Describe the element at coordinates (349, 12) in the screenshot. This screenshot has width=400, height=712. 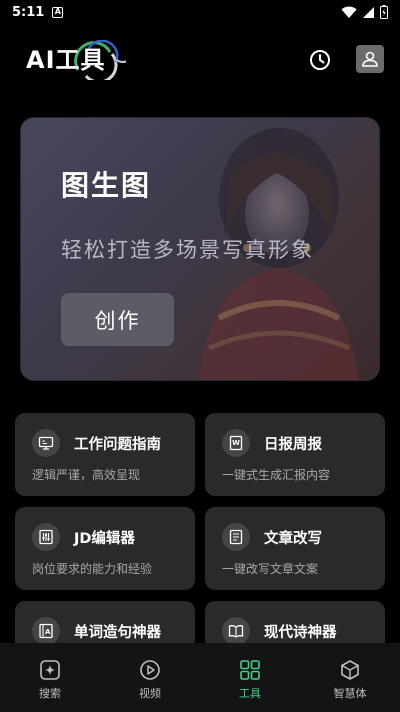
I see `wifi-icon` at that location.